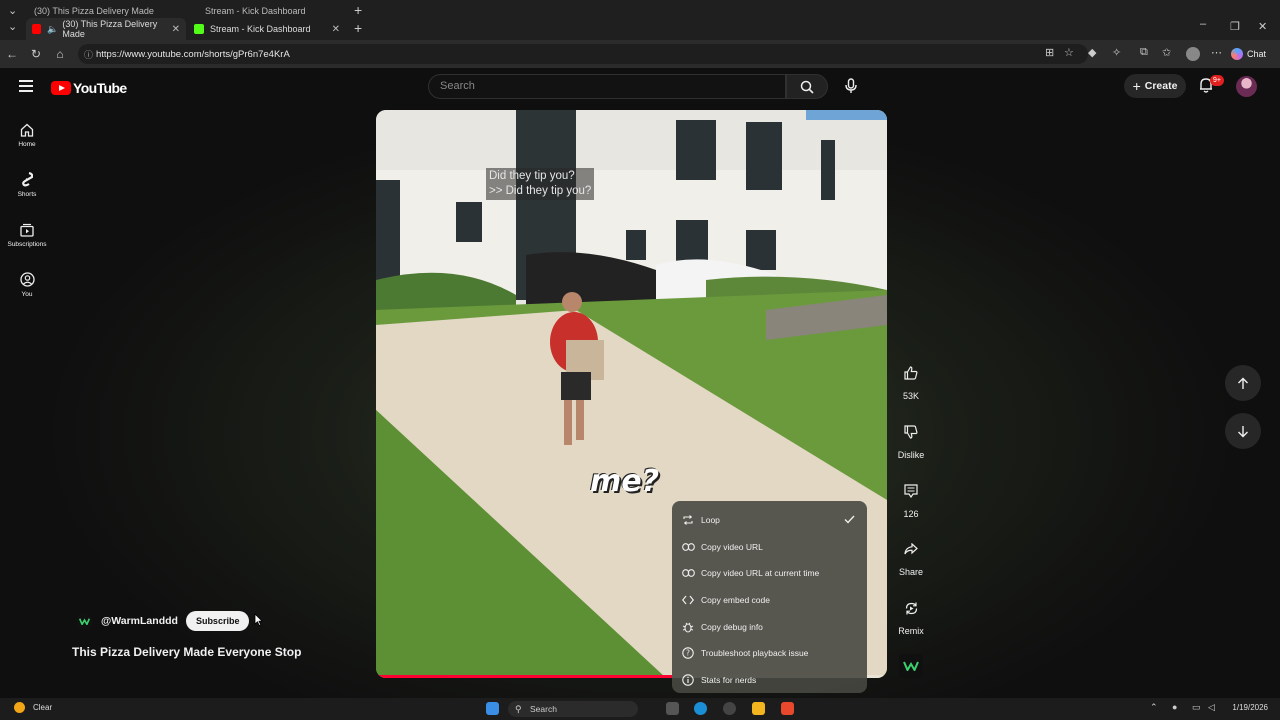 The width and height of the screenshot is (1280, 720). I want to click on menu-item-copy-video-url: Copy video URL, so click(769, 547).